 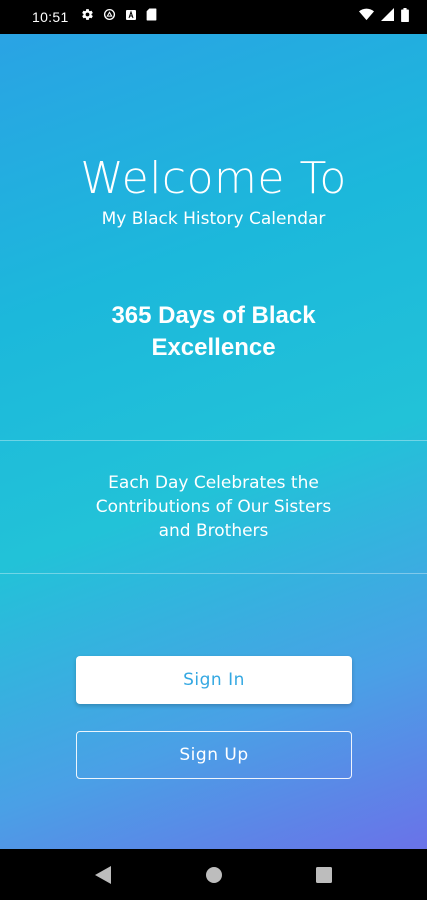 I want to click on wifi-icon, so click(x=366, y=17).